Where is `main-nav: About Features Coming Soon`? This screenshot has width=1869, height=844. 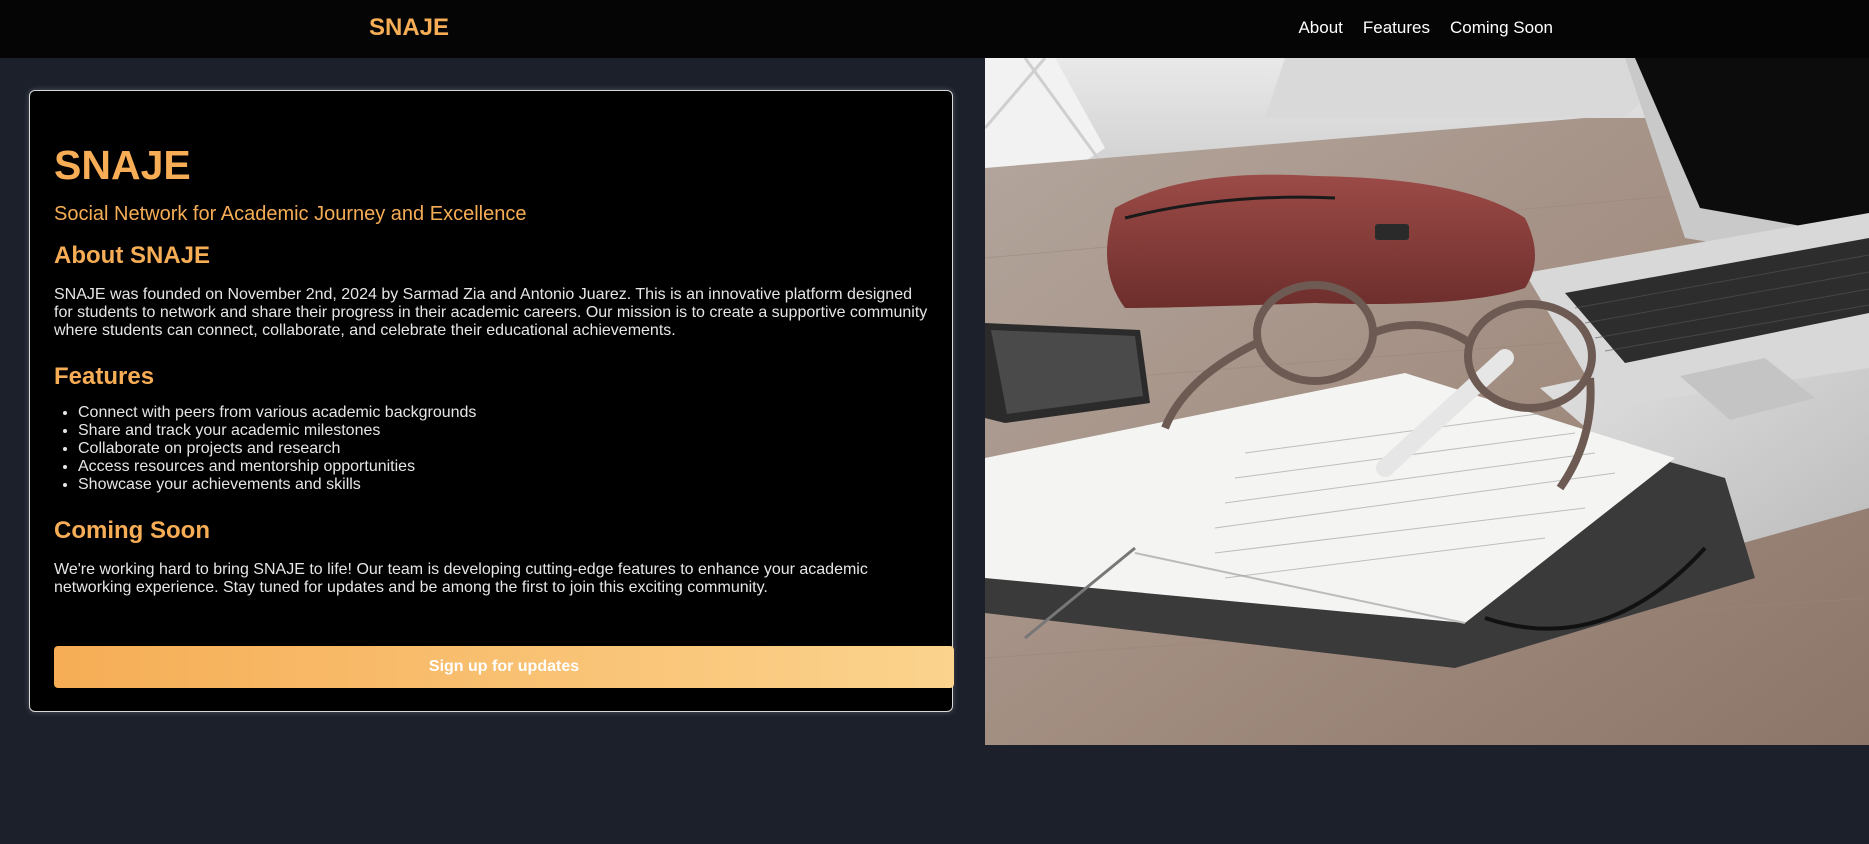
main-nav: About Features Coming Soon is located at coordinates (1425, 28).